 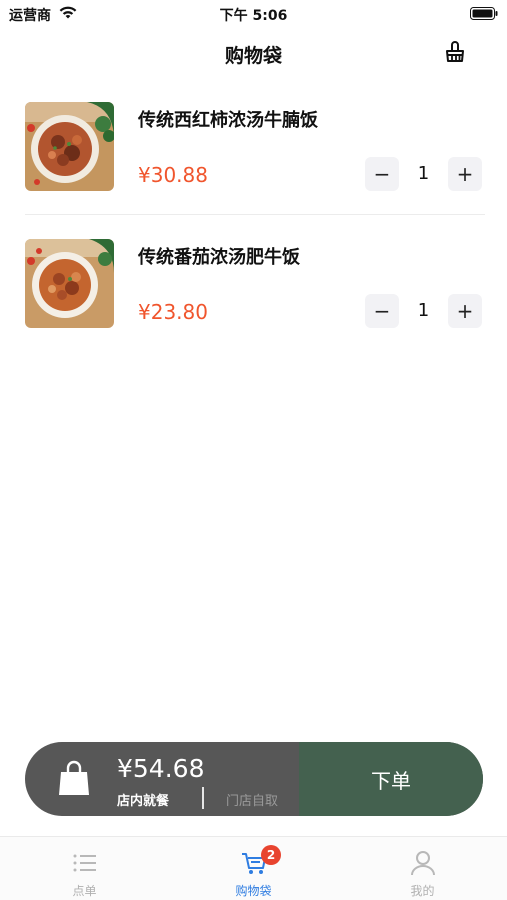 I want to click on place-order-button: 下单, so click(x=391, y=779).